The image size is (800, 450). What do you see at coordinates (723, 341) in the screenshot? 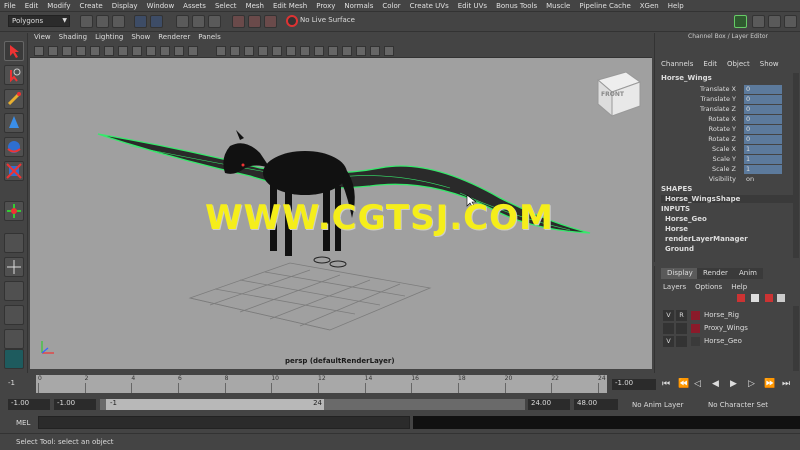
I see `layer-name: Horse_Geo` at bounding box center [723, 341].